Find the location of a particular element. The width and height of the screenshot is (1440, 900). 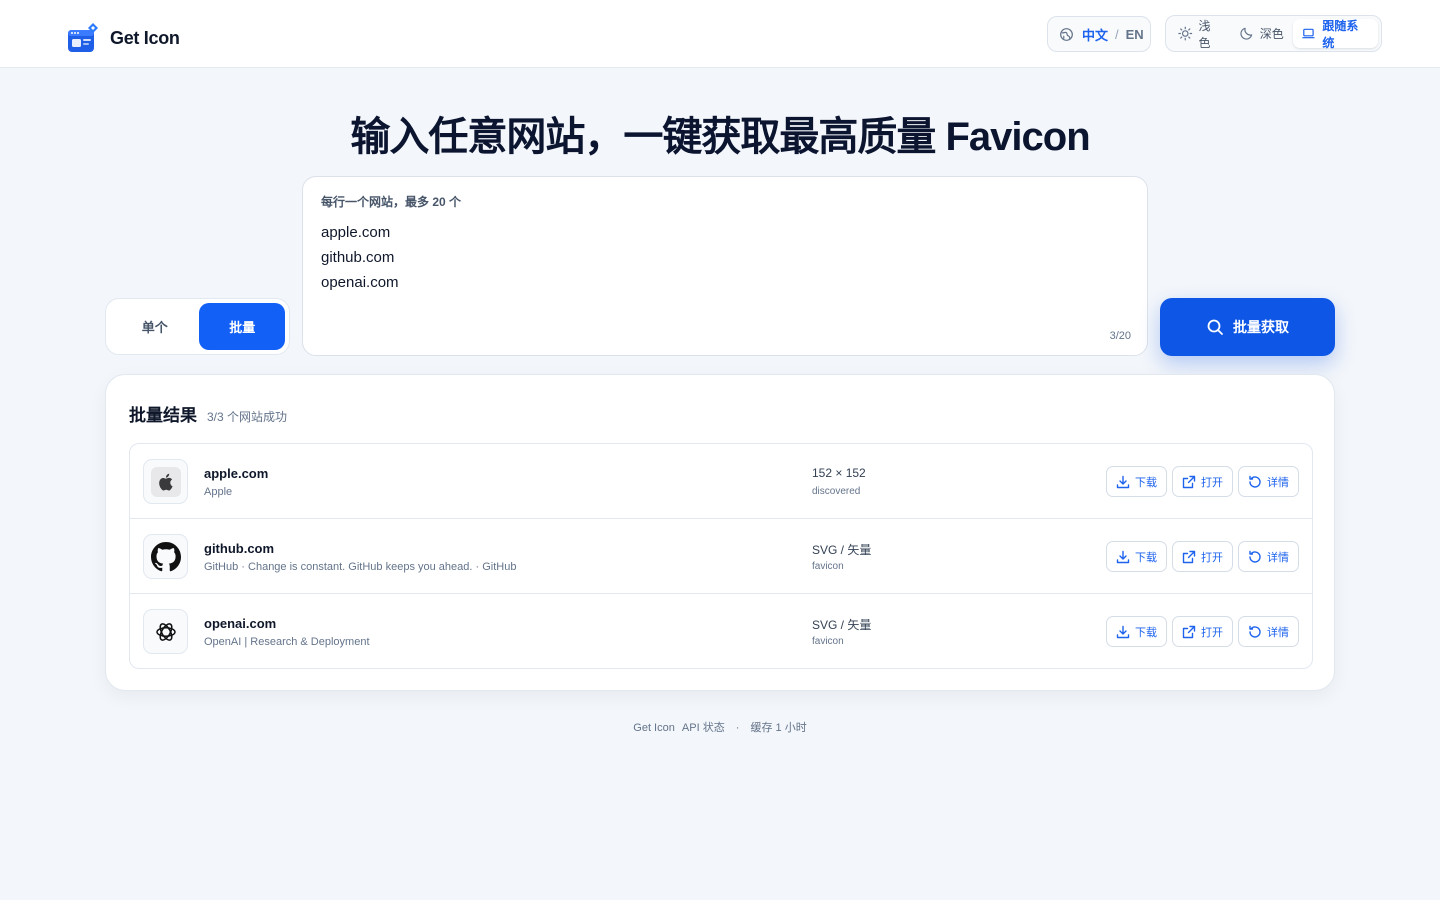

result-source: discovered is located at coordinates (836, 491).